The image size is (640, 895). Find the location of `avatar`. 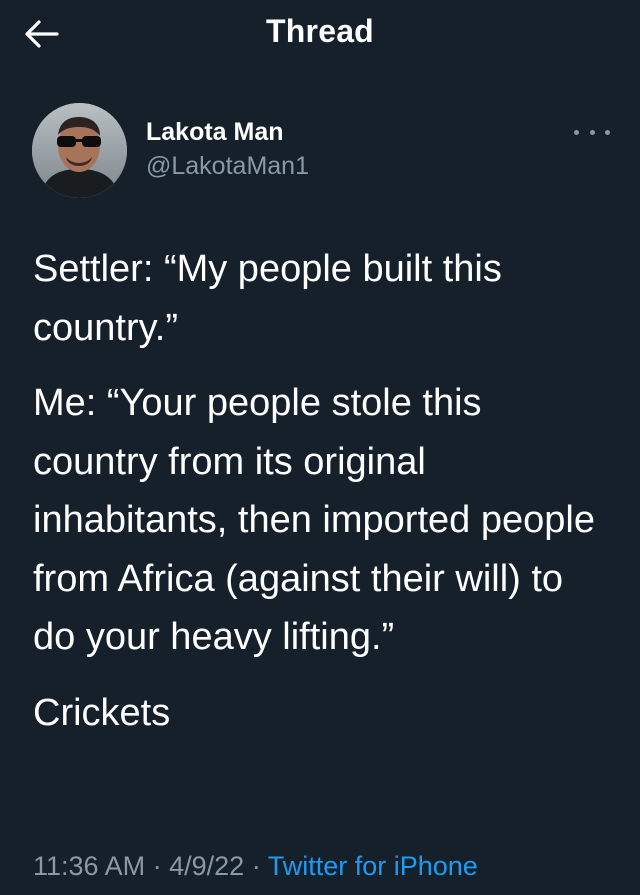

avatar is located at coordinates (79, 150).